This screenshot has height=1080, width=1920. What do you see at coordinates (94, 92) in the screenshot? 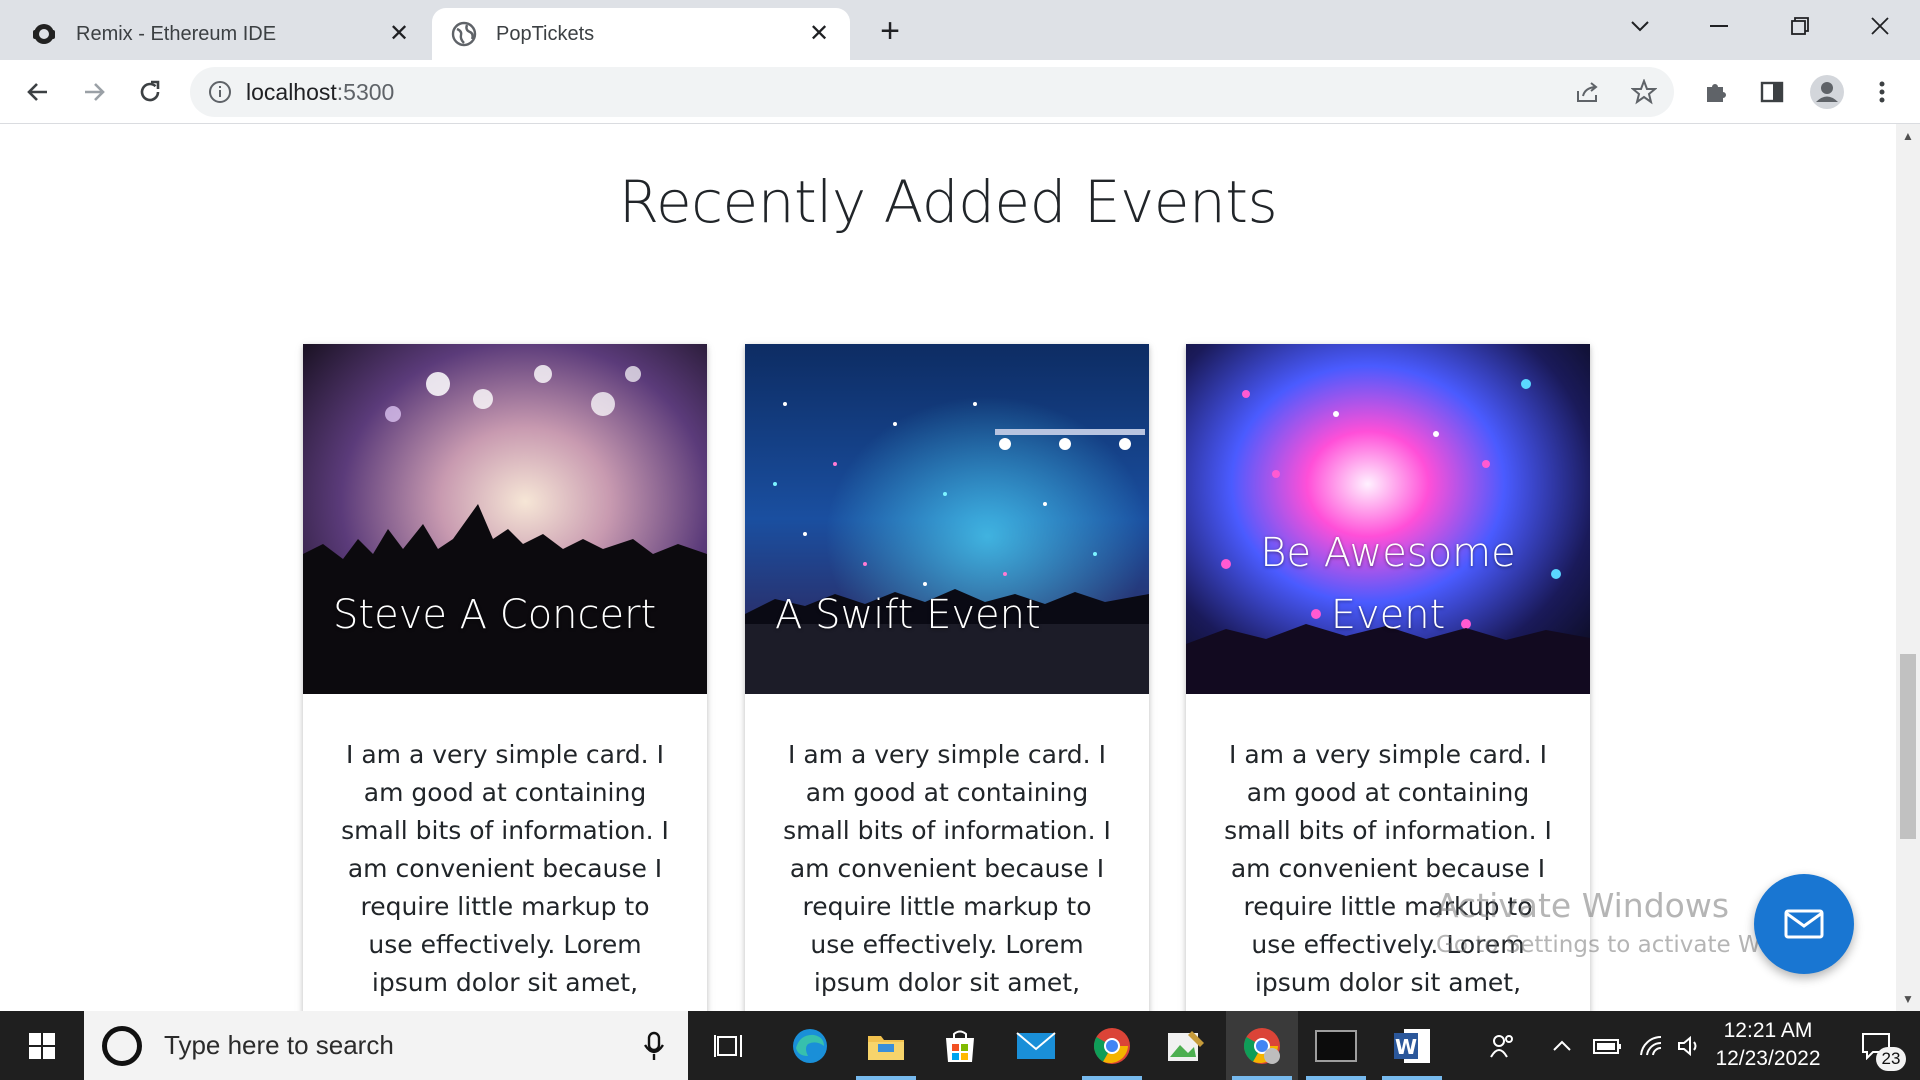
I see `forward-arrow-icon` at bounding box center [94, 92].